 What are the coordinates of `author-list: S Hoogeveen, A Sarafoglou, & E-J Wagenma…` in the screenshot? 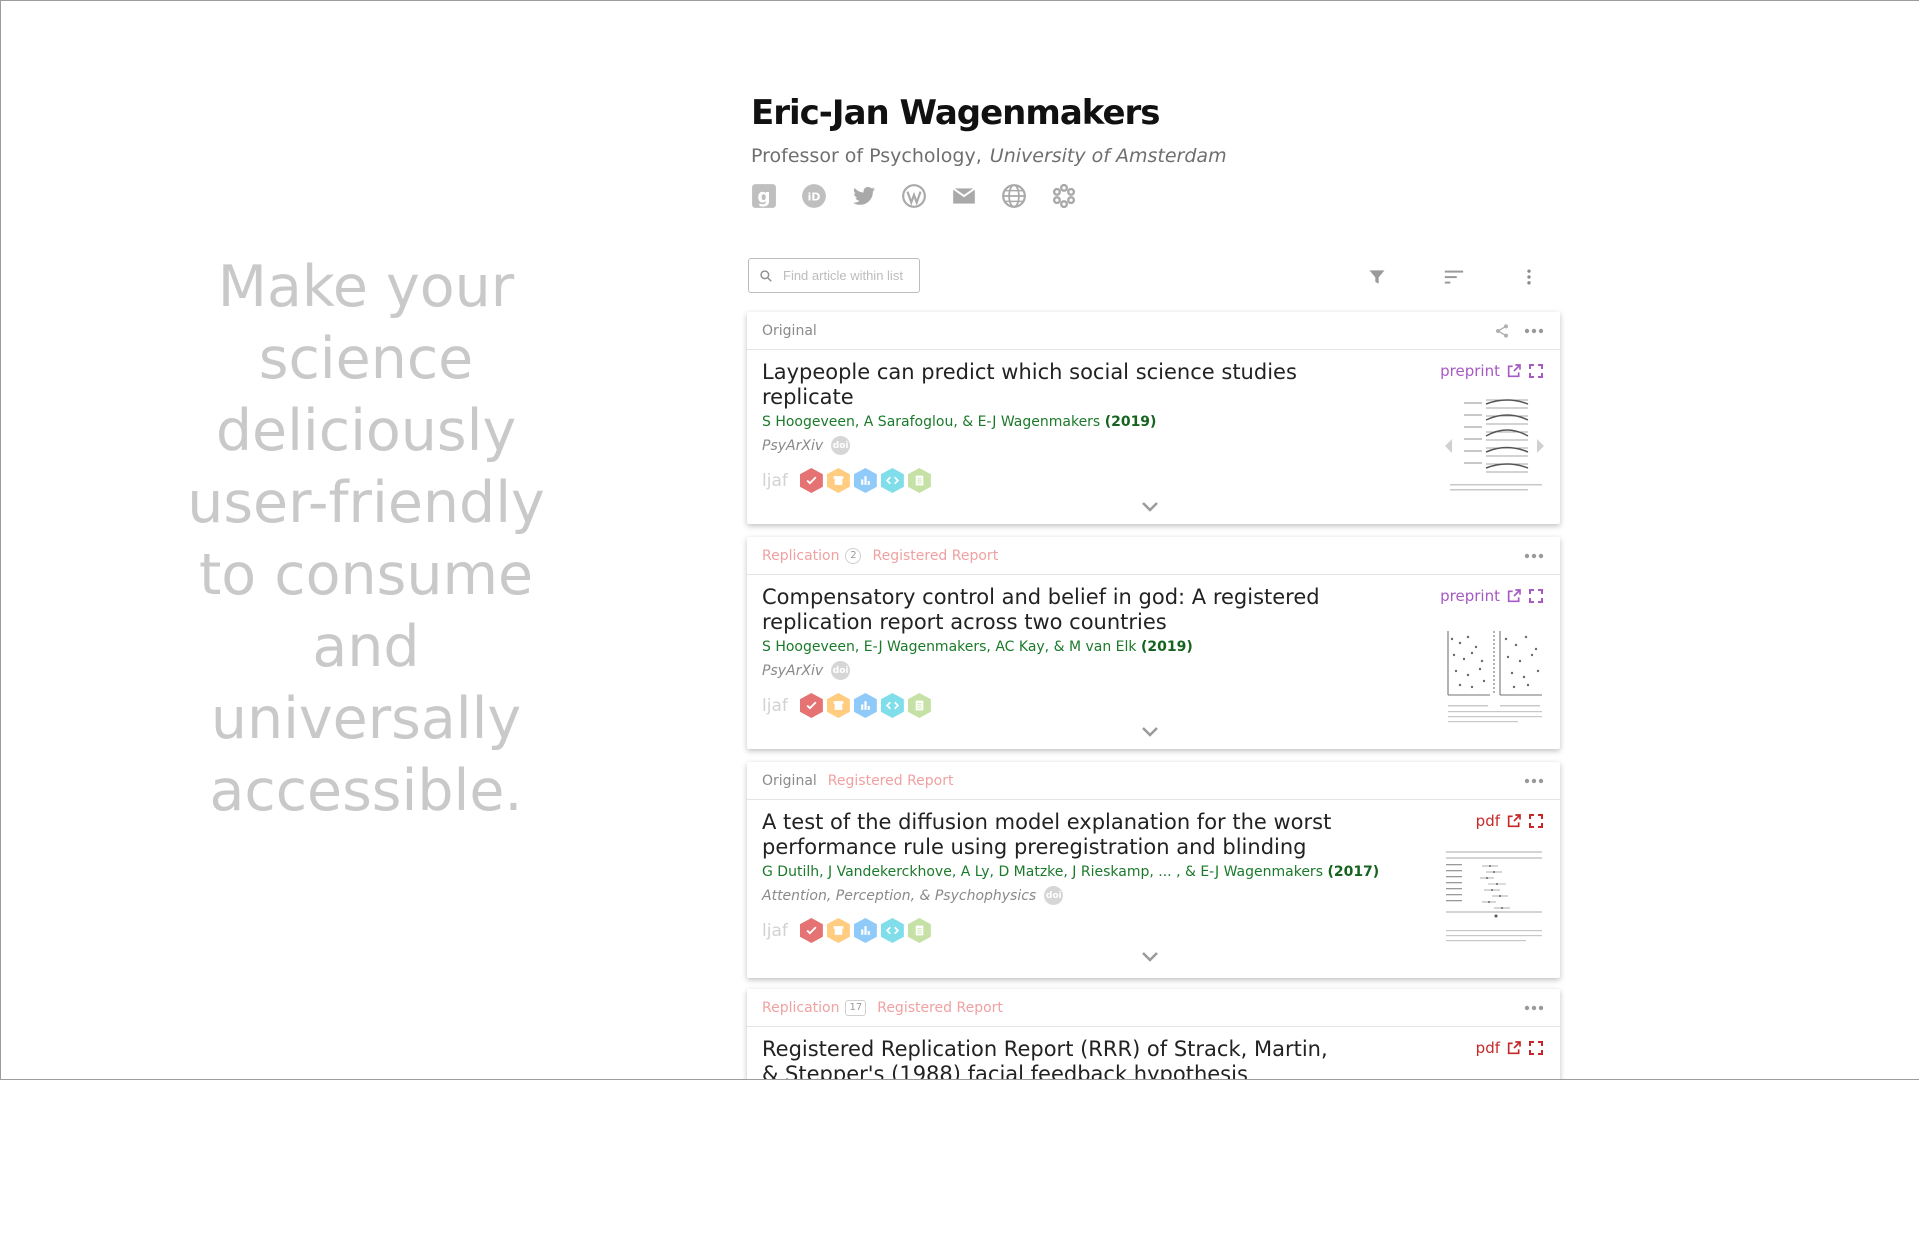 It's located at (931, 422).